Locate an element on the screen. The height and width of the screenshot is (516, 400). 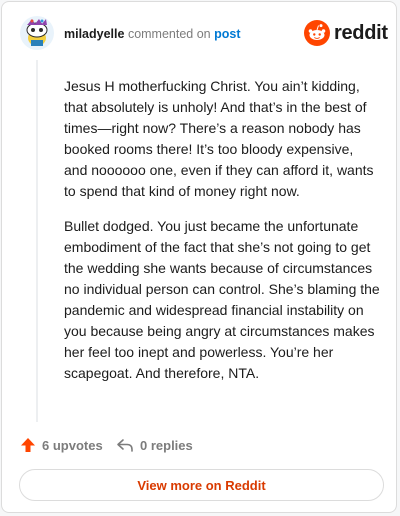
user-avatar is located at coordinates (37, 33).